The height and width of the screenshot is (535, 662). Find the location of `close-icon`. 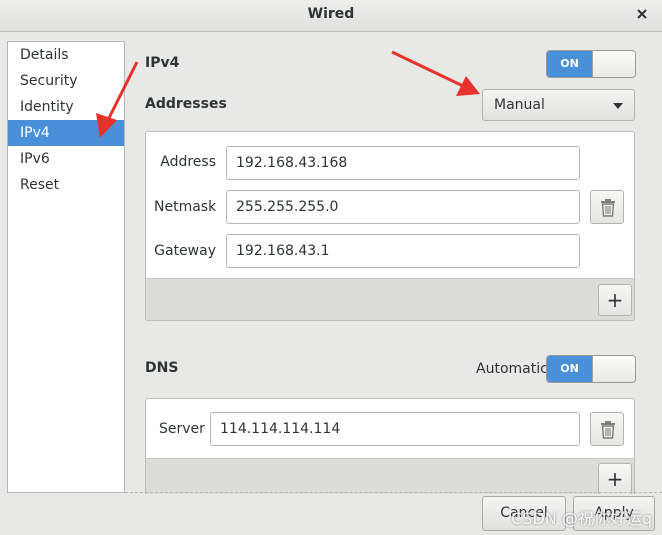

close-icon is located at coordinates (642, 14).